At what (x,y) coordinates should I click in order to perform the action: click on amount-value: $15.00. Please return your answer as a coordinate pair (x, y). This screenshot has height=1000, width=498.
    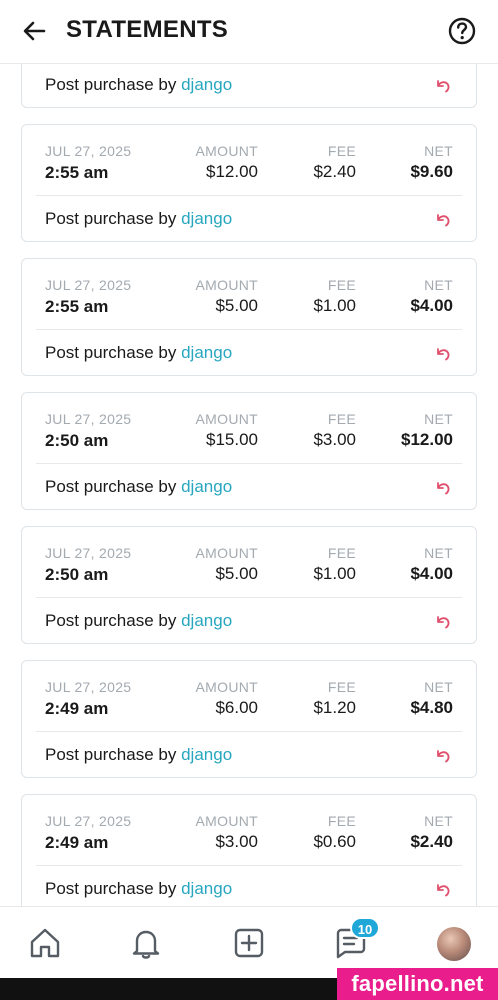
    Looking at the image, I should click on (232, 439).